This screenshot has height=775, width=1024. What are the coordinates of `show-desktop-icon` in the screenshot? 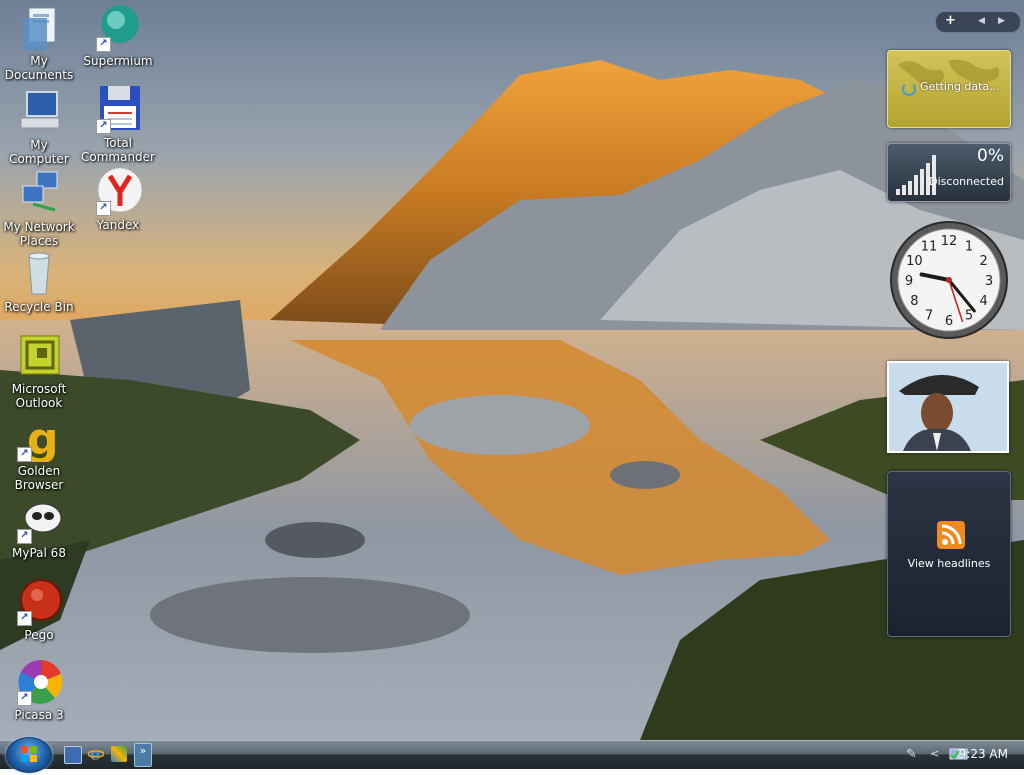 It's located at (73, 755).